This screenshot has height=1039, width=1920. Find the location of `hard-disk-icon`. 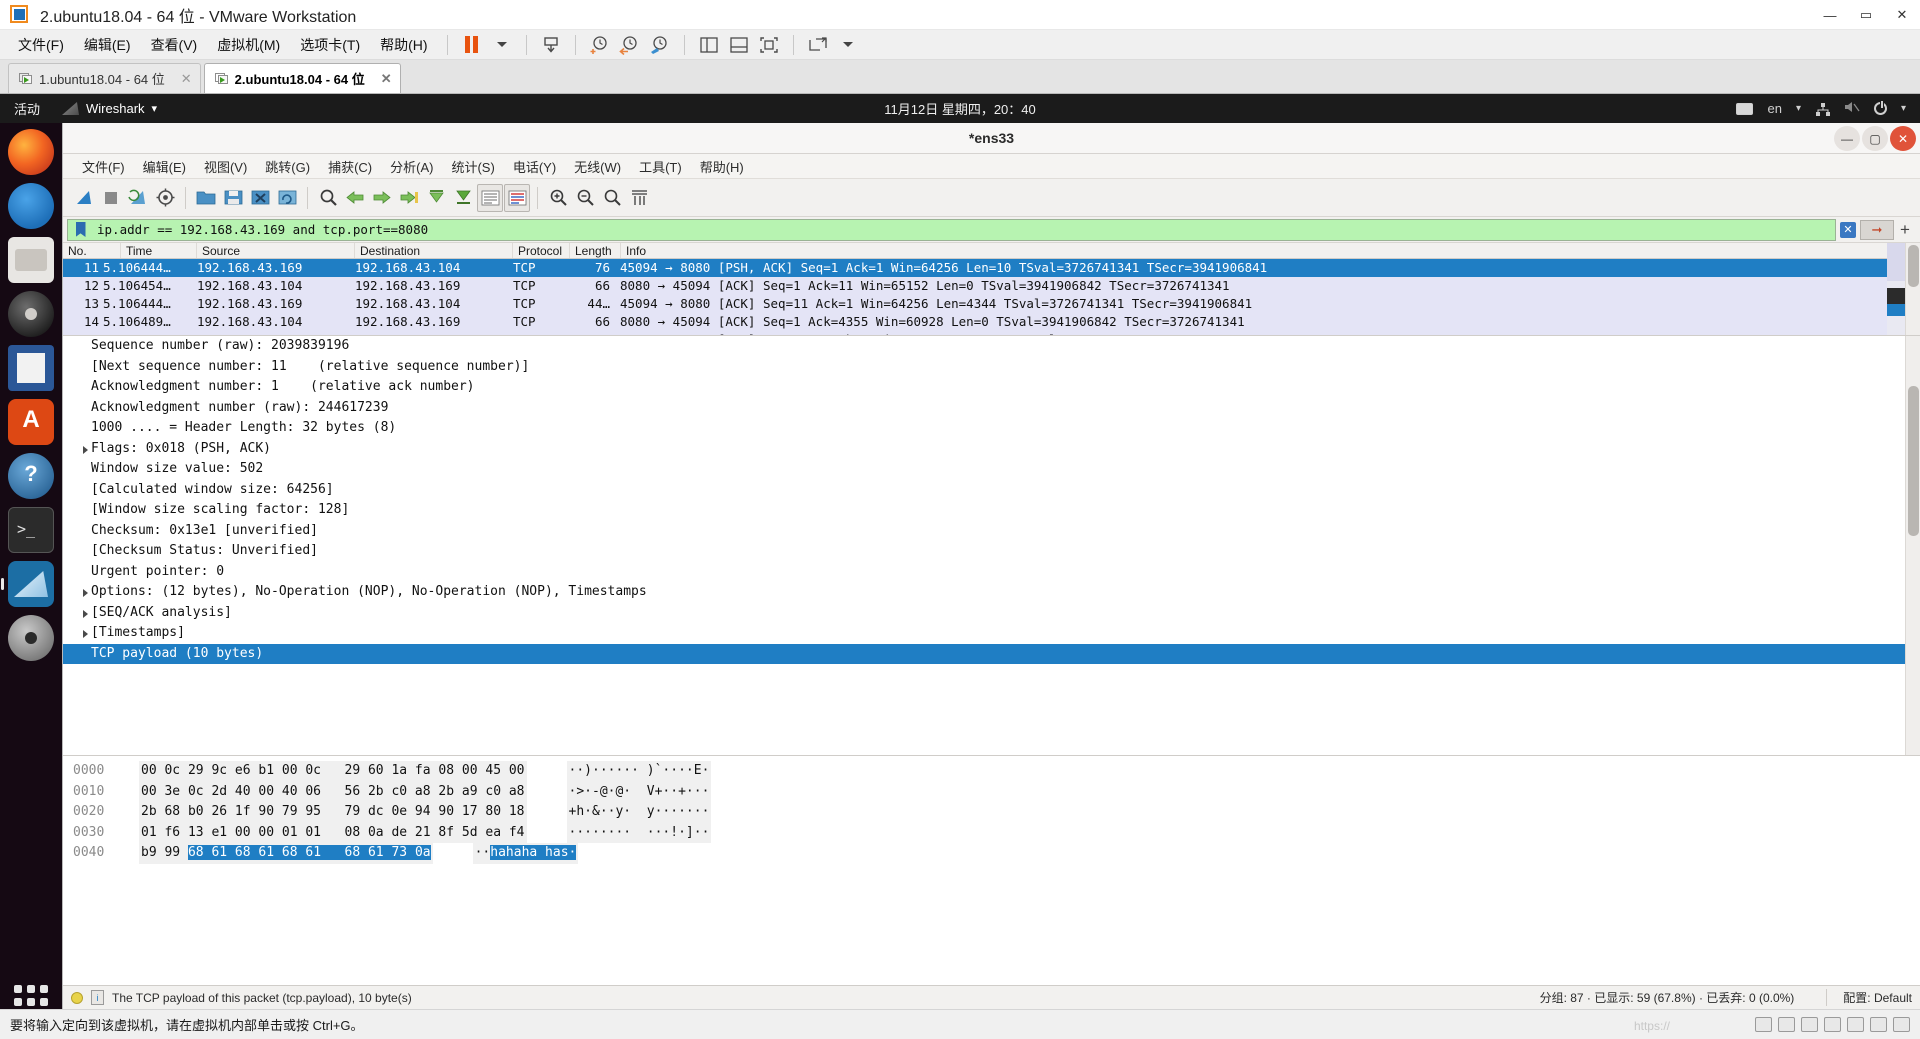

hard-disk-icon is located at coordinates (1763, 1024).